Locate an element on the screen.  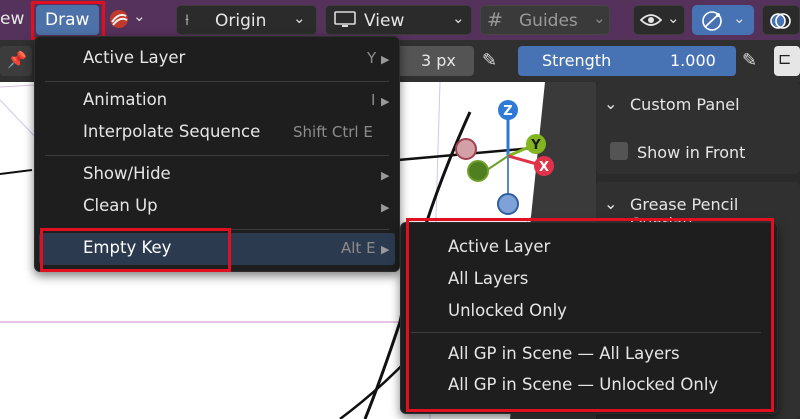
menu-item-clean-up: Clean Up is located at coordinates (120, 205).